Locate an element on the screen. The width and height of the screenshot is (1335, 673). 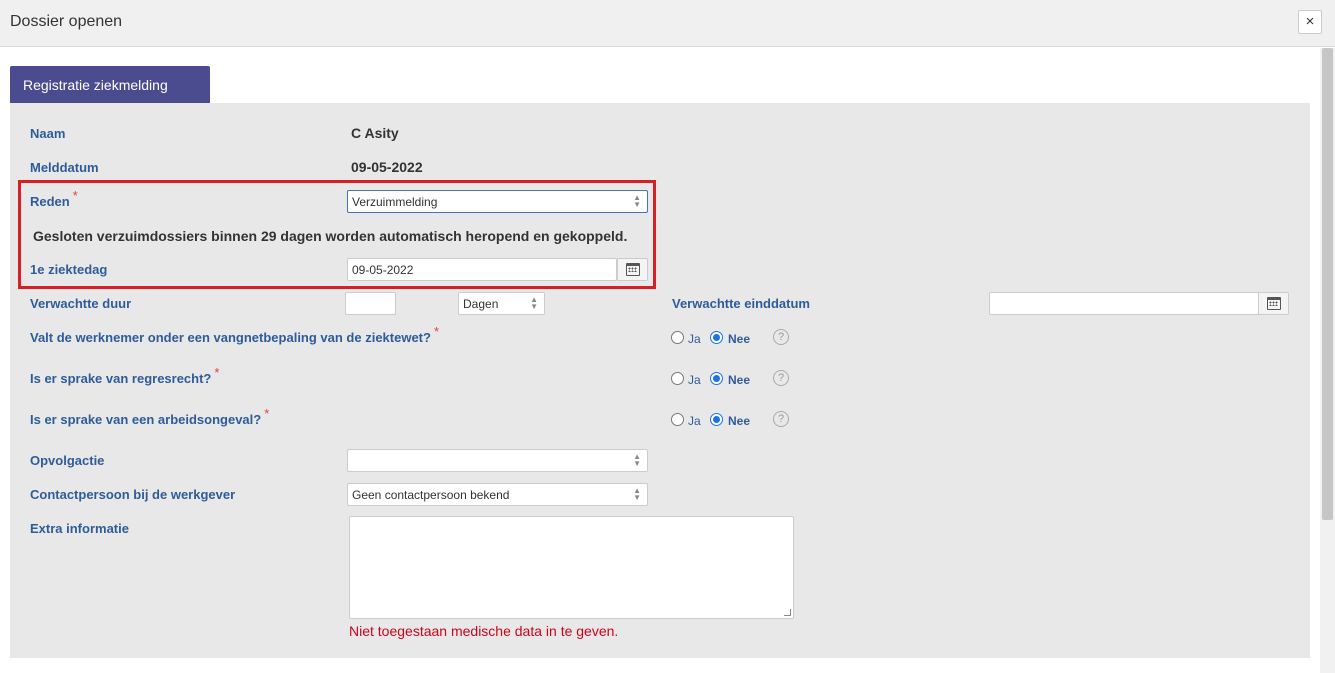
dialog-header: Dossier openen × is located at coordinates (667, 23).